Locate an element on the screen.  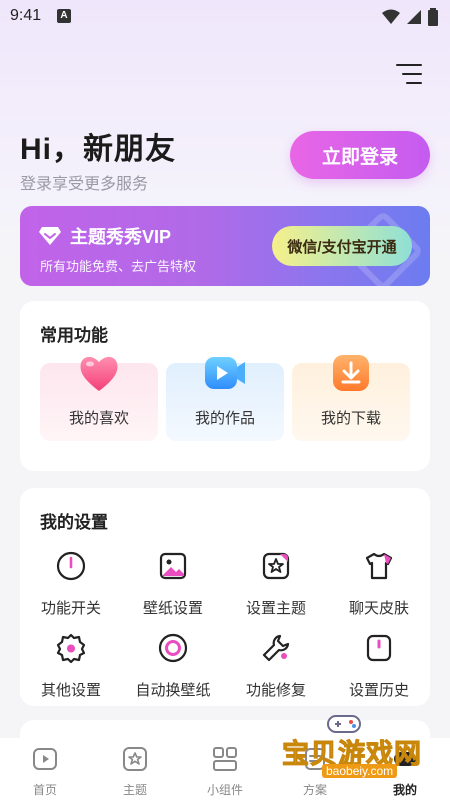
menu-icon is located at coordinates (409, 75).